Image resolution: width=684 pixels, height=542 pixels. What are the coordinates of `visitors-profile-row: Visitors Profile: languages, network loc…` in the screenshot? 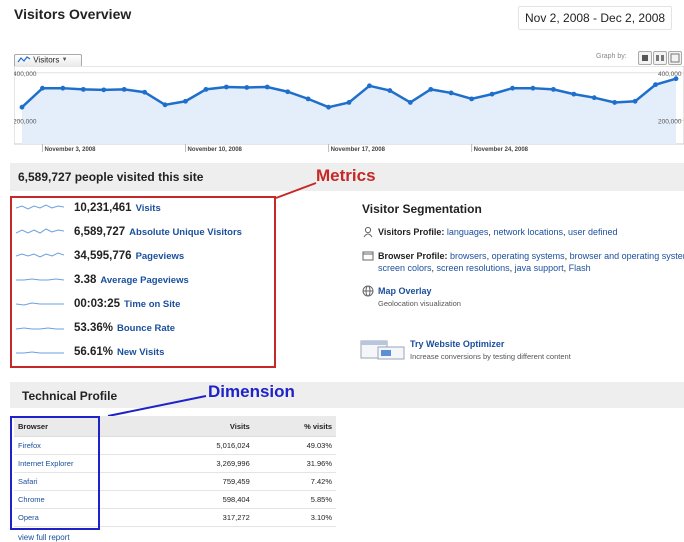 It's located at (523, 233).